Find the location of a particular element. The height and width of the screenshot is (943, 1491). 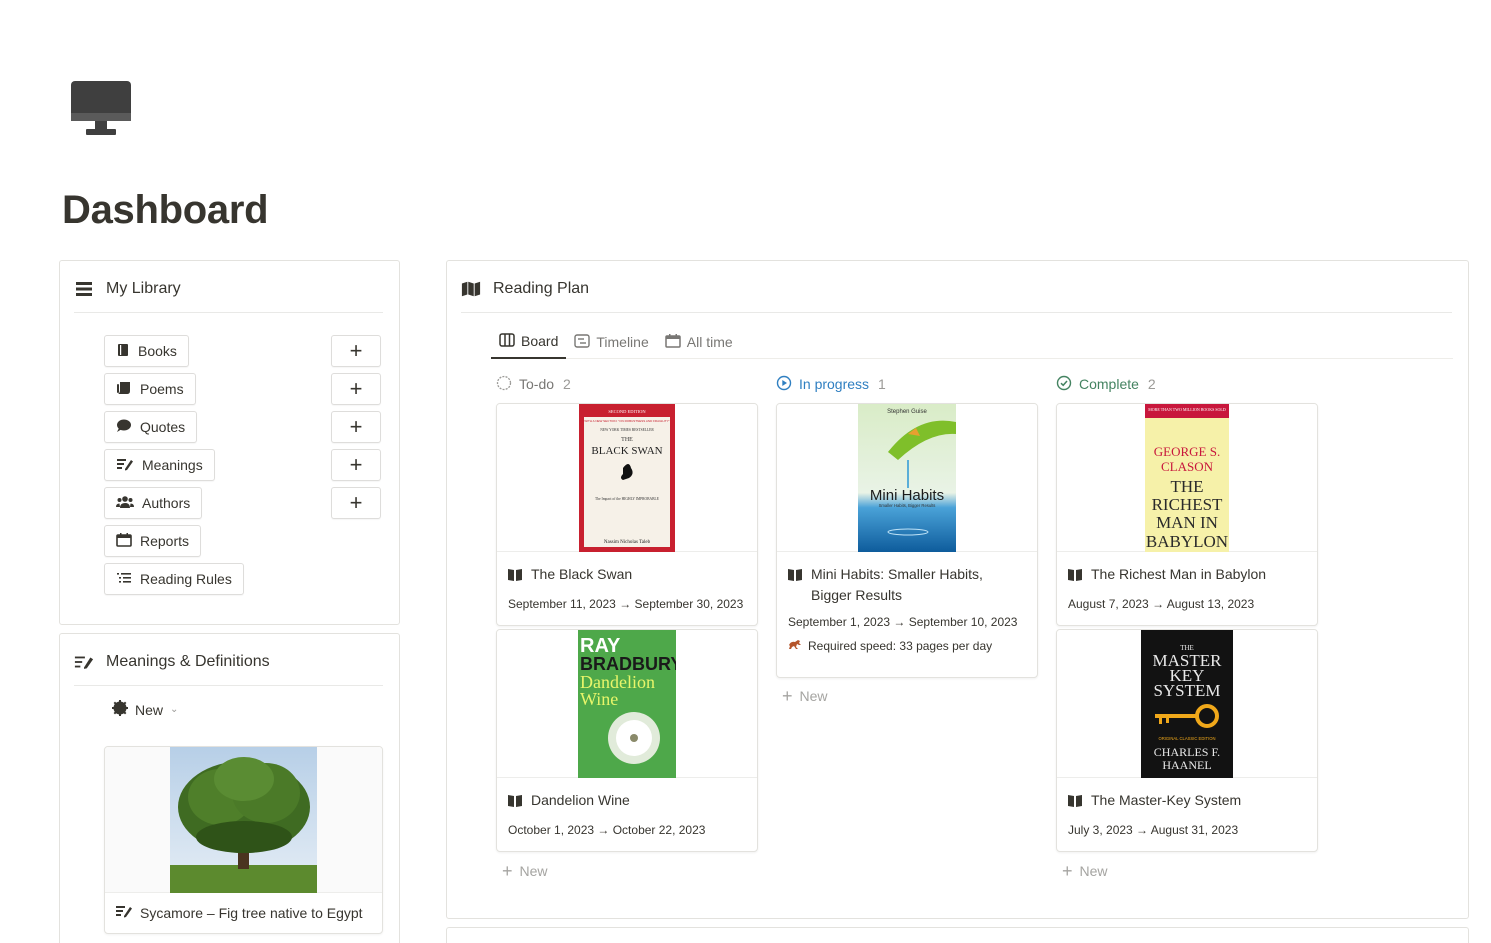

timeline-icon is located at coordinates (582, 342).